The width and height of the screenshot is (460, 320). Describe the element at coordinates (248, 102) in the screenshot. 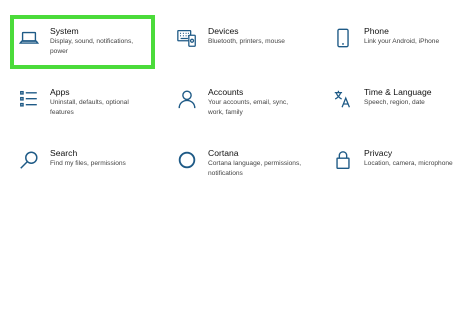

I see `tile-description-line: Your accounts, email, sync,` at that location.